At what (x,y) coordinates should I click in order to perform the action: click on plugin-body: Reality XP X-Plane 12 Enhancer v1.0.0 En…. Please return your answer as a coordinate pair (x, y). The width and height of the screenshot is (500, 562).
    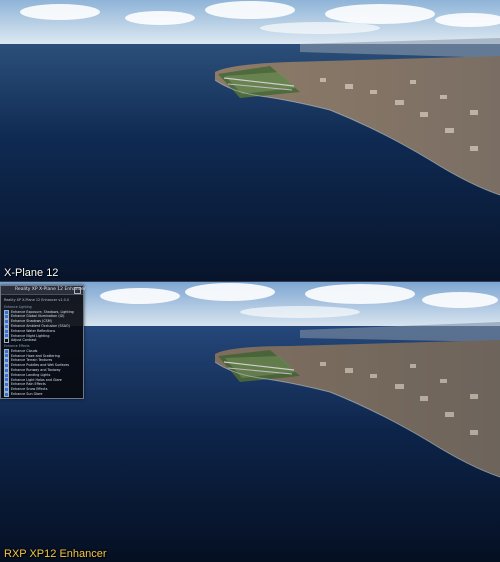
    Looking at the image, I should click on (42, 347).